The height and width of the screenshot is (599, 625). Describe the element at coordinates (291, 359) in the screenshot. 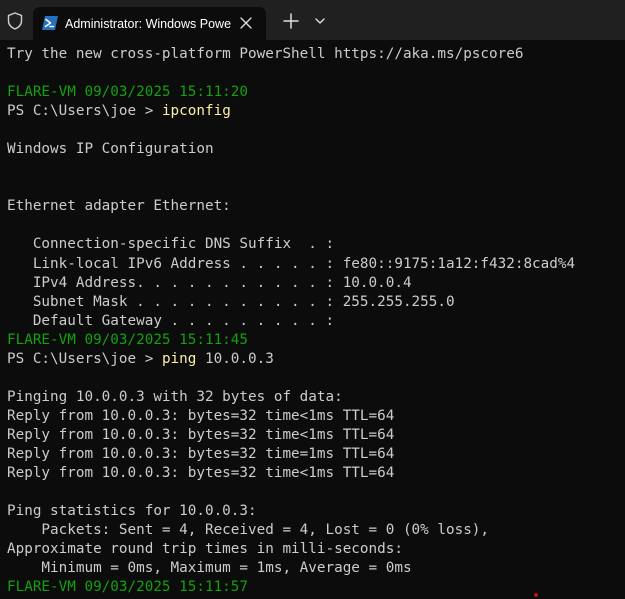

I see `terminal-line: PS C:\Users\joe > ping 10.0.0.3` at that location.